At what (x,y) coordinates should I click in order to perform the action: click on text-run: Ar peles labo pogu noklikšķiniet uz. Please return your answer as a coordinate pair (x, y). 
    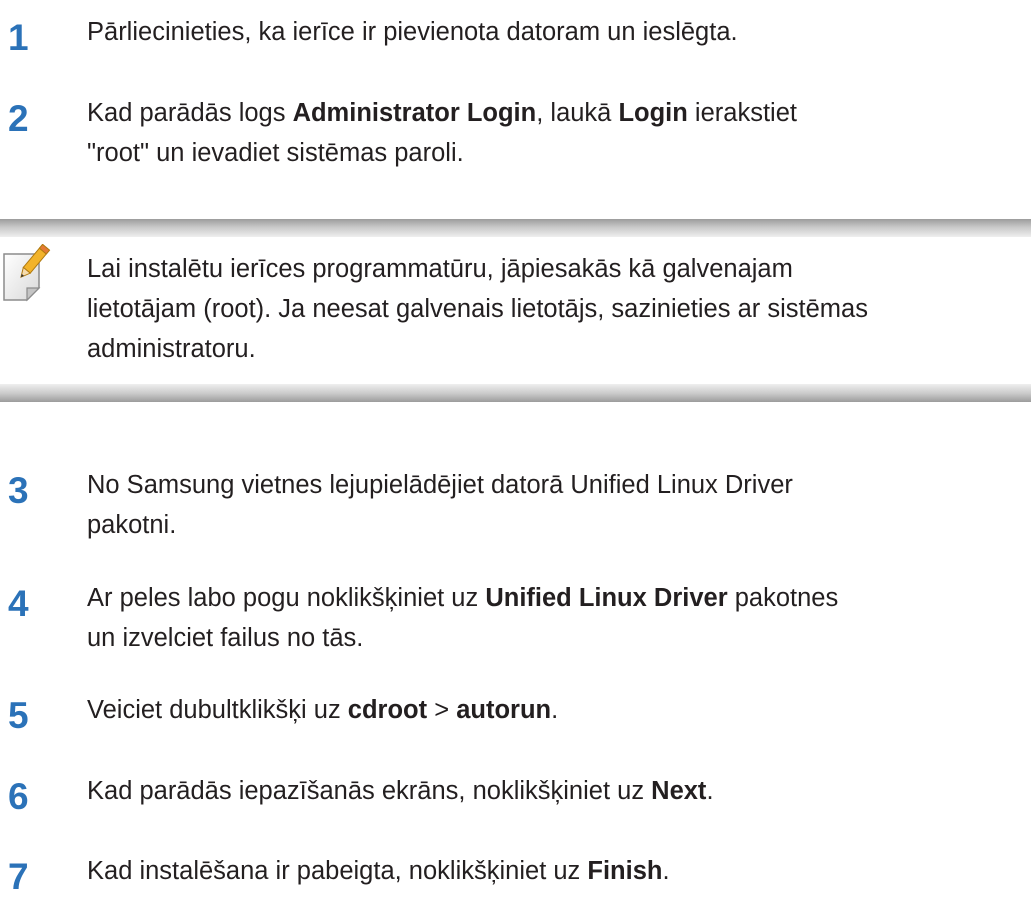
    Looking at the image, I should click on (286, 598).